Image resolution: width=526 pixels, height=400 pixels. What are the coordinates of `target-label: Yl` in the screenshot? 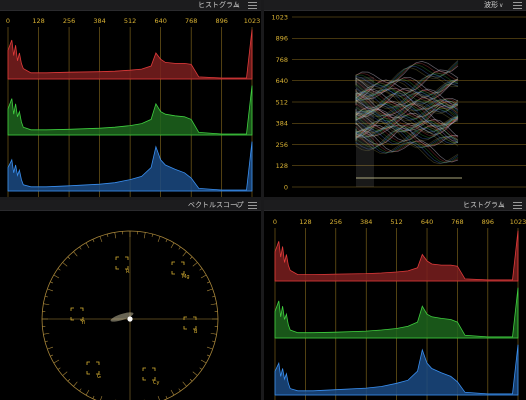 It's located at (82, 323).